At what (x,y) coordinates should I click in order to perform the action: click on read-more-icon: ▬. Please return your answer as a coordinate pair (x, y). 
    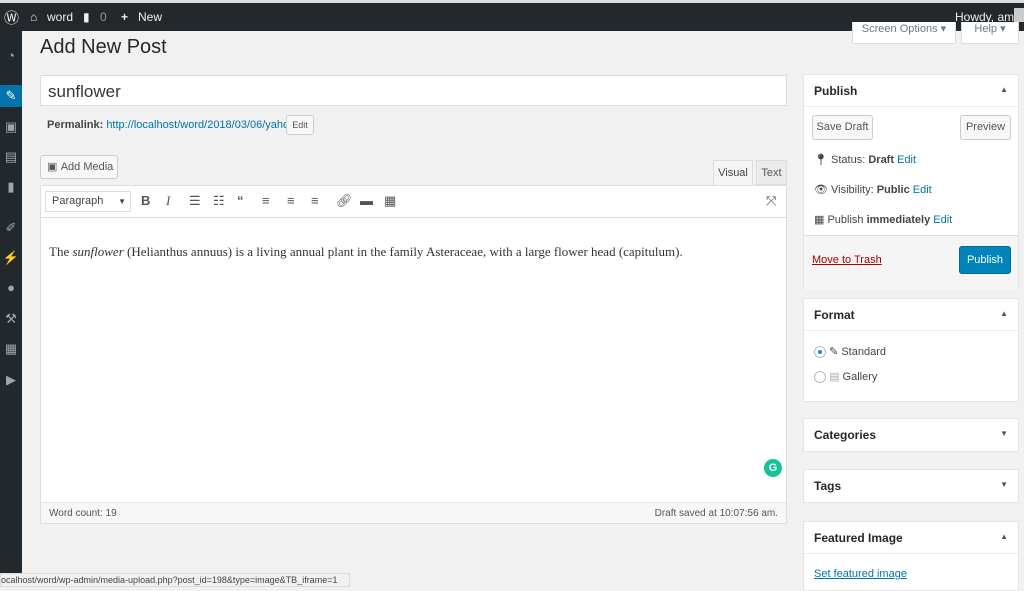
    Looking at the image, I should click on (366, 200).